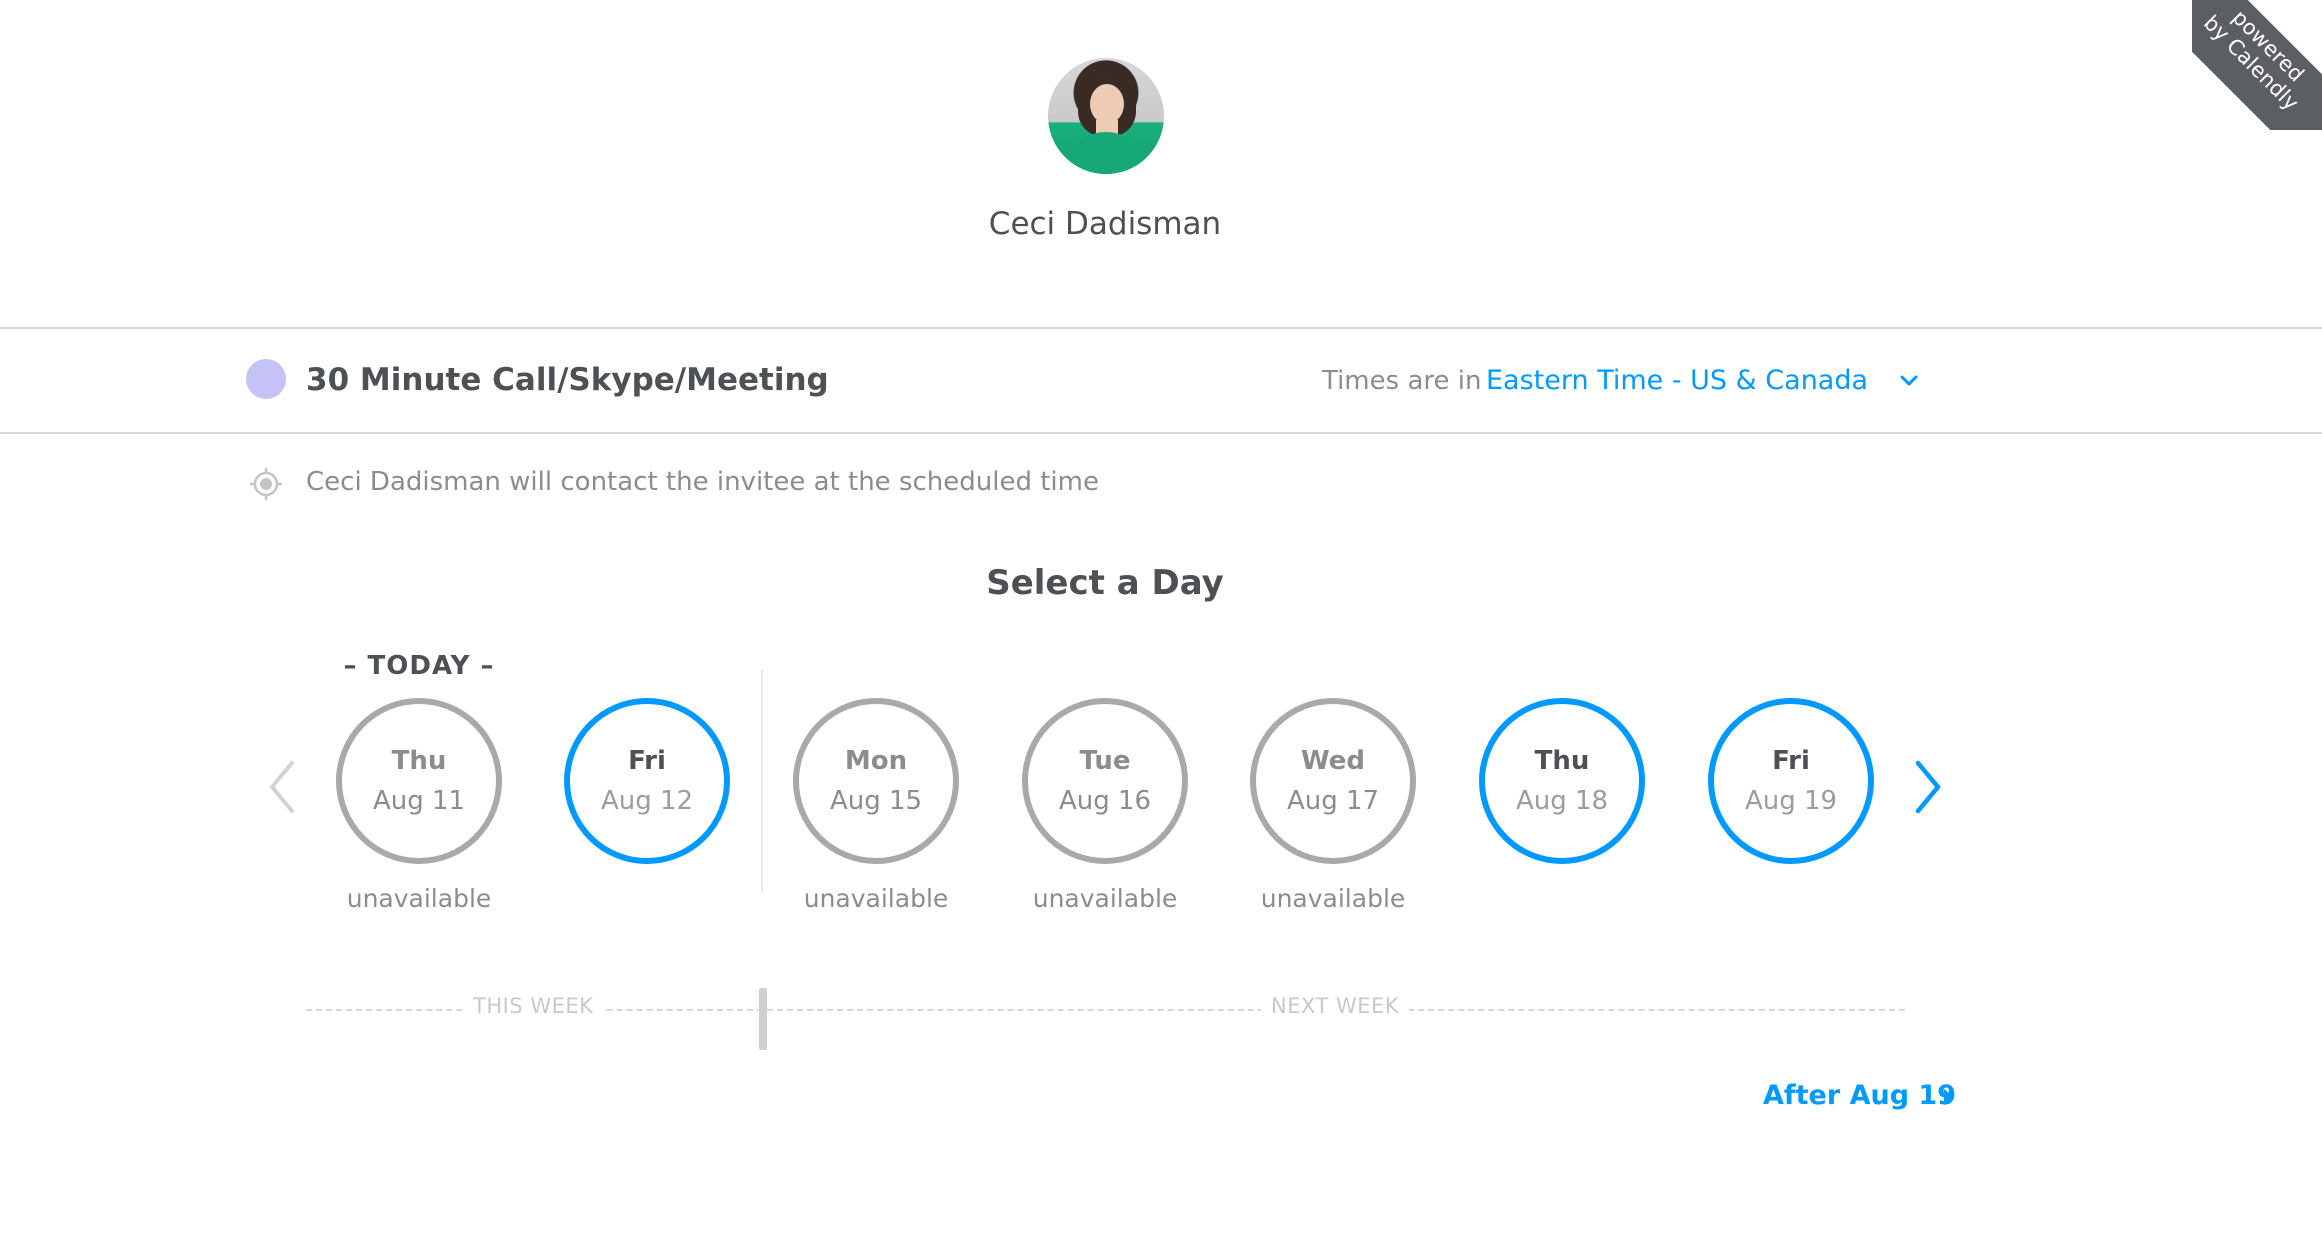  I want to click on next-week-label: NEXT WEEK, so click(1335, 1006).